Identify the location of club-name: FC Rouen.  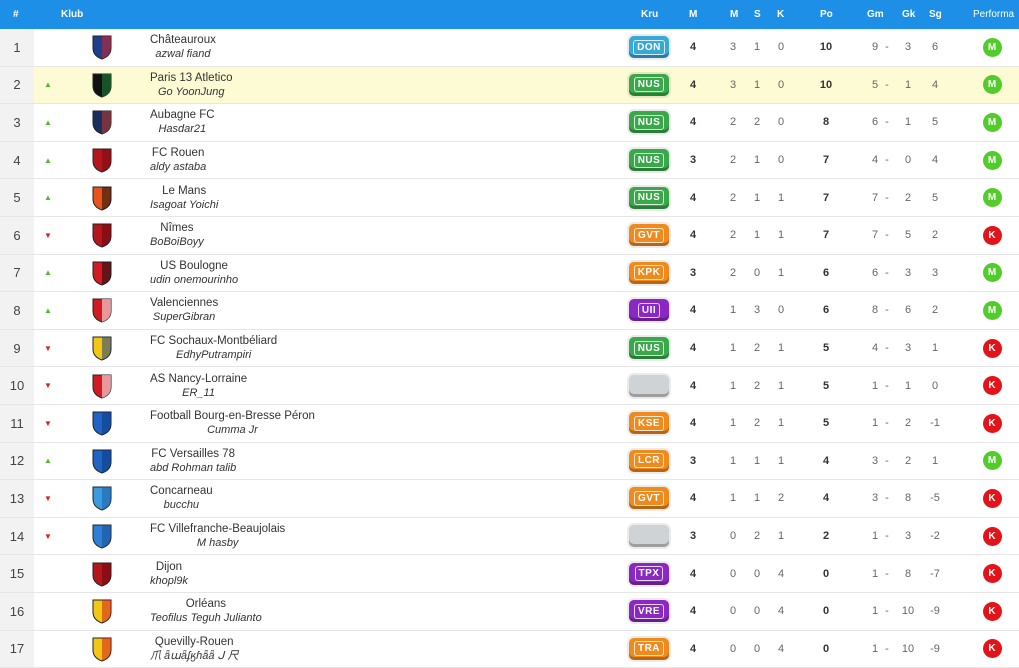
(178, 153).